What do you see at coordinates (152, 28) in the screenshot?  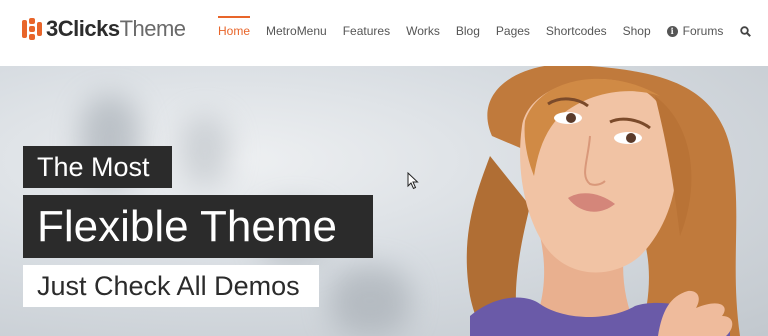 I see `logo-text-light: Theme` at bounding box center [152, 28].